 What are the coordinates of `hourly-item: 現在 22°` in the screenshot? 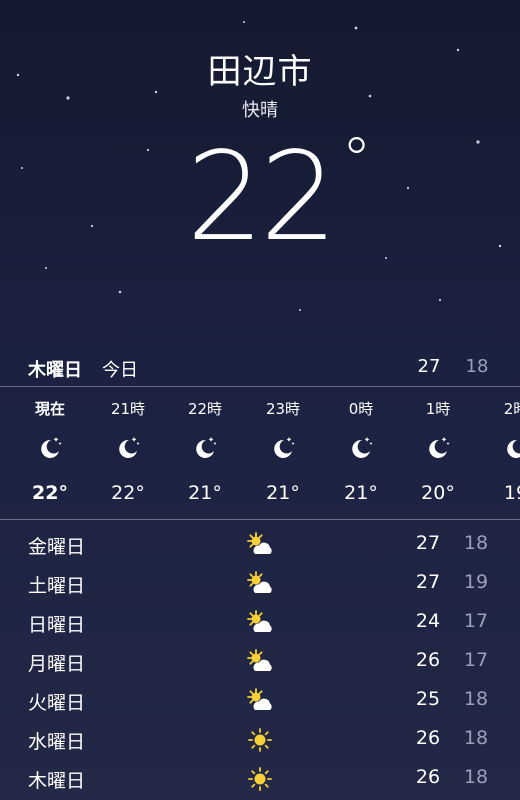 It's located at (50, 452).